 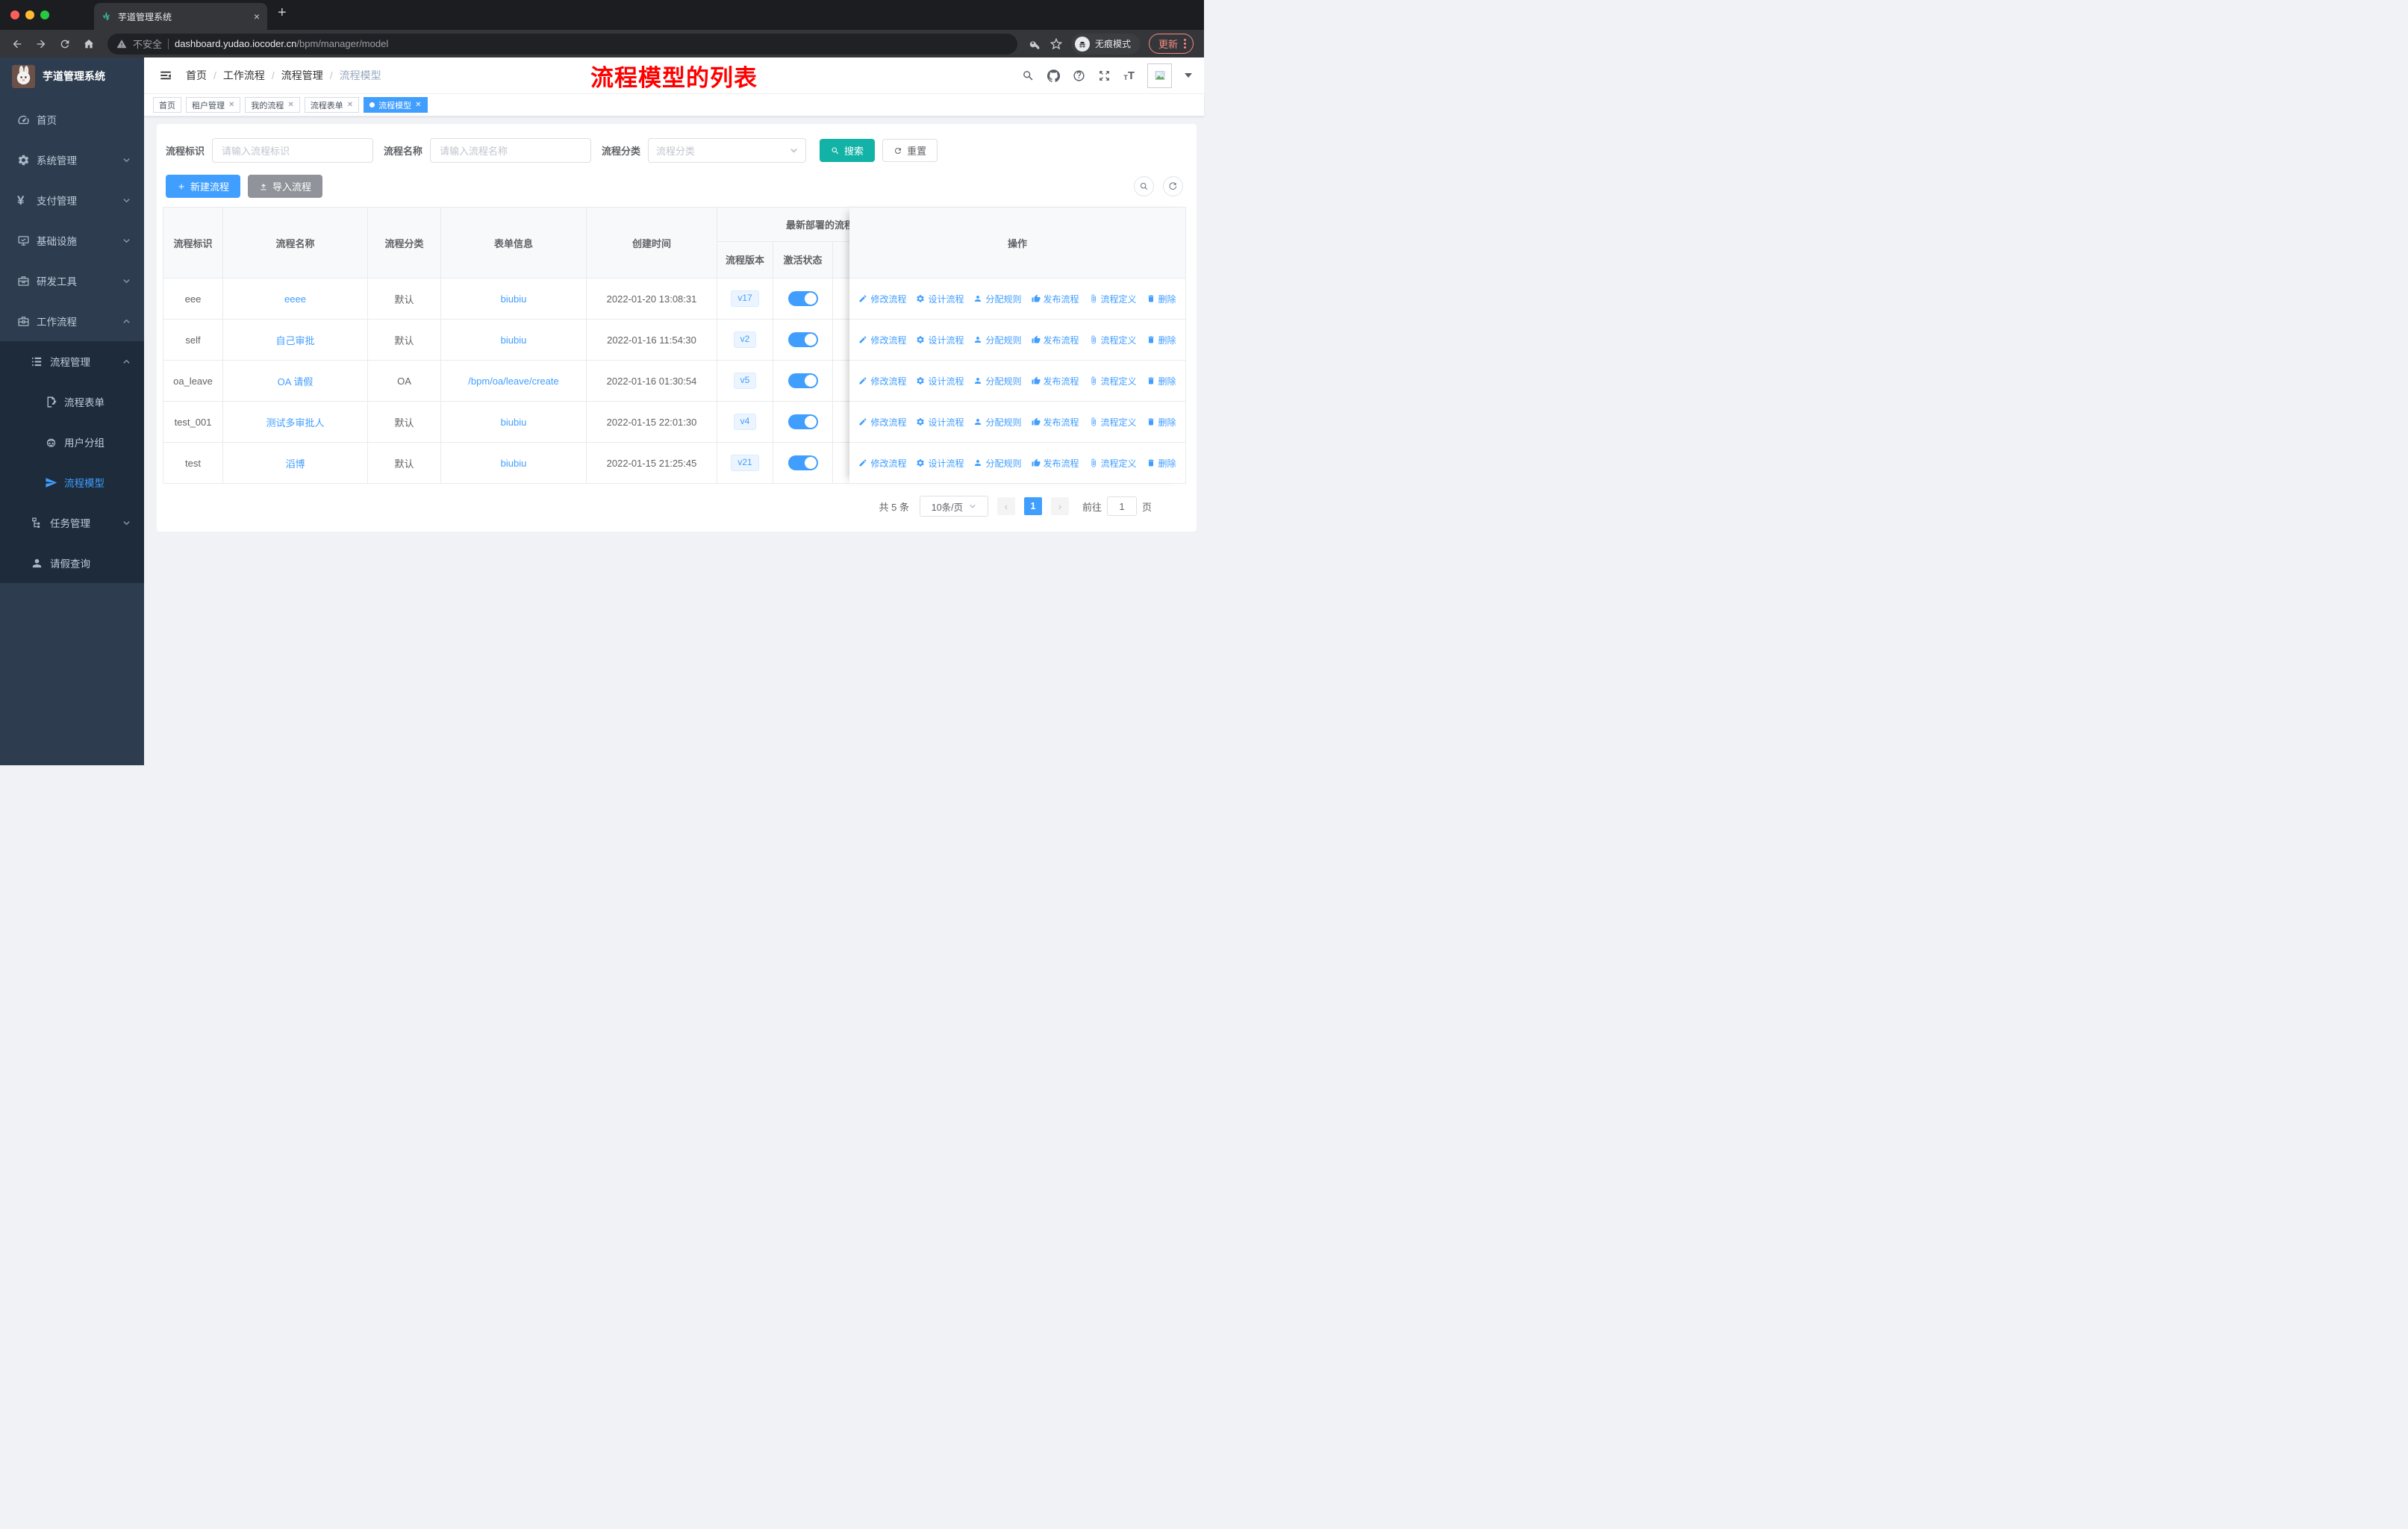 What do you see at coordinates (745, 463) in the screenshot?
I see `version-tag: v21` at bounding box center [745, 463].